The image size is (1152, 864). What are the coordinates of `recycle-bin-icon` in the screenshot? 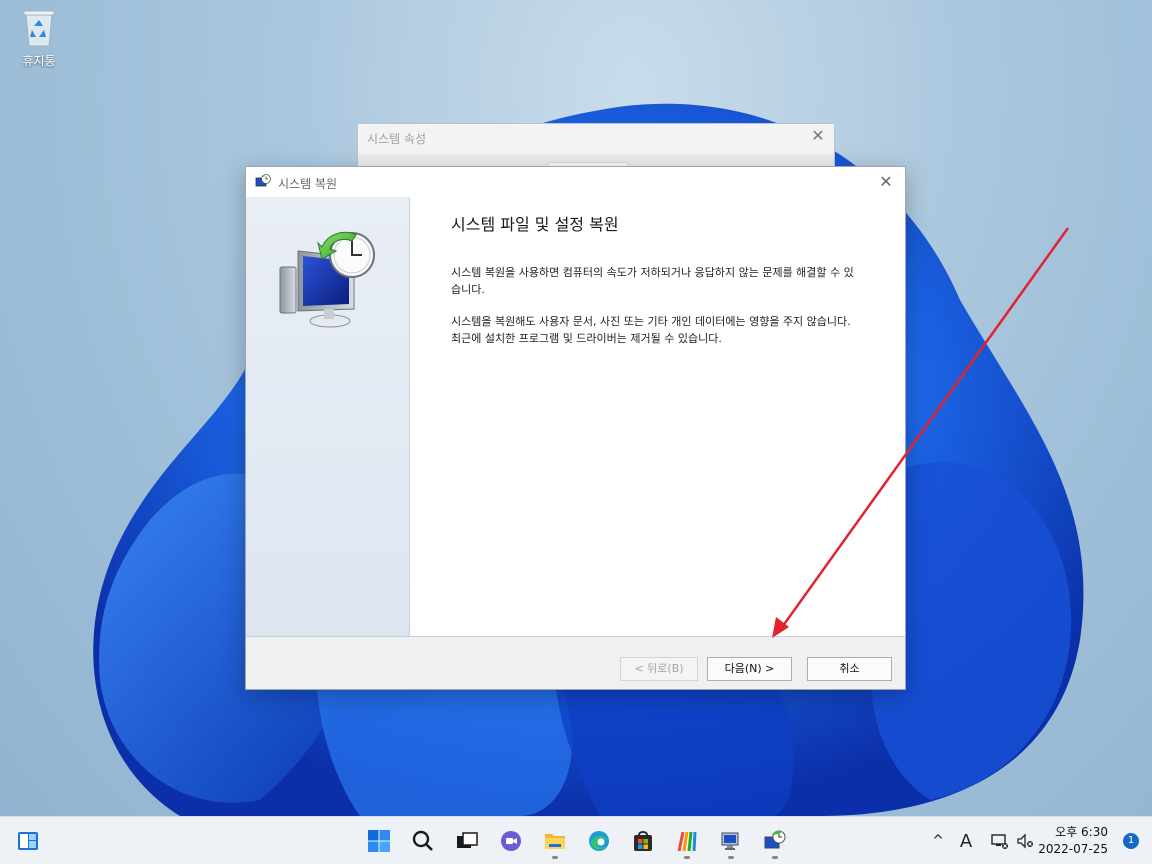 It's located at (39, 28).